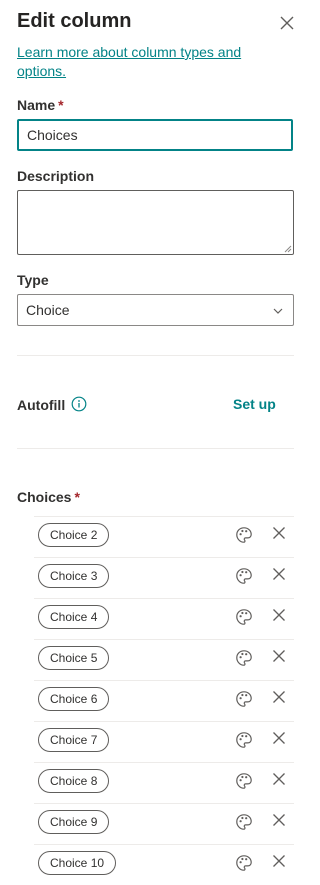 This screenshot has width=320, height=885. I want to click on choice-row: Choice 10, so click(164, 864).